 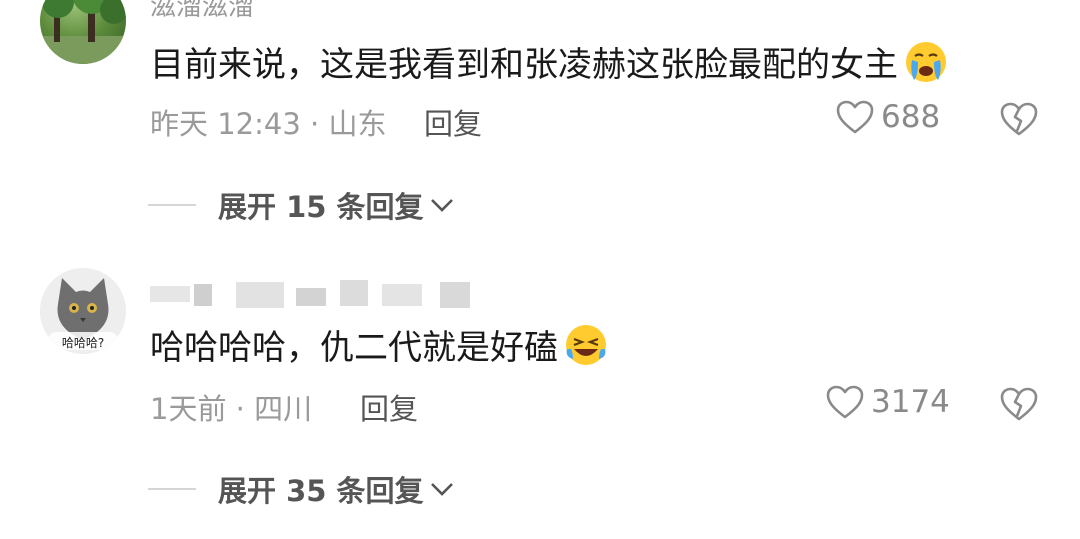 I want to click on like-count: 3174, so click(x=910, y=402).